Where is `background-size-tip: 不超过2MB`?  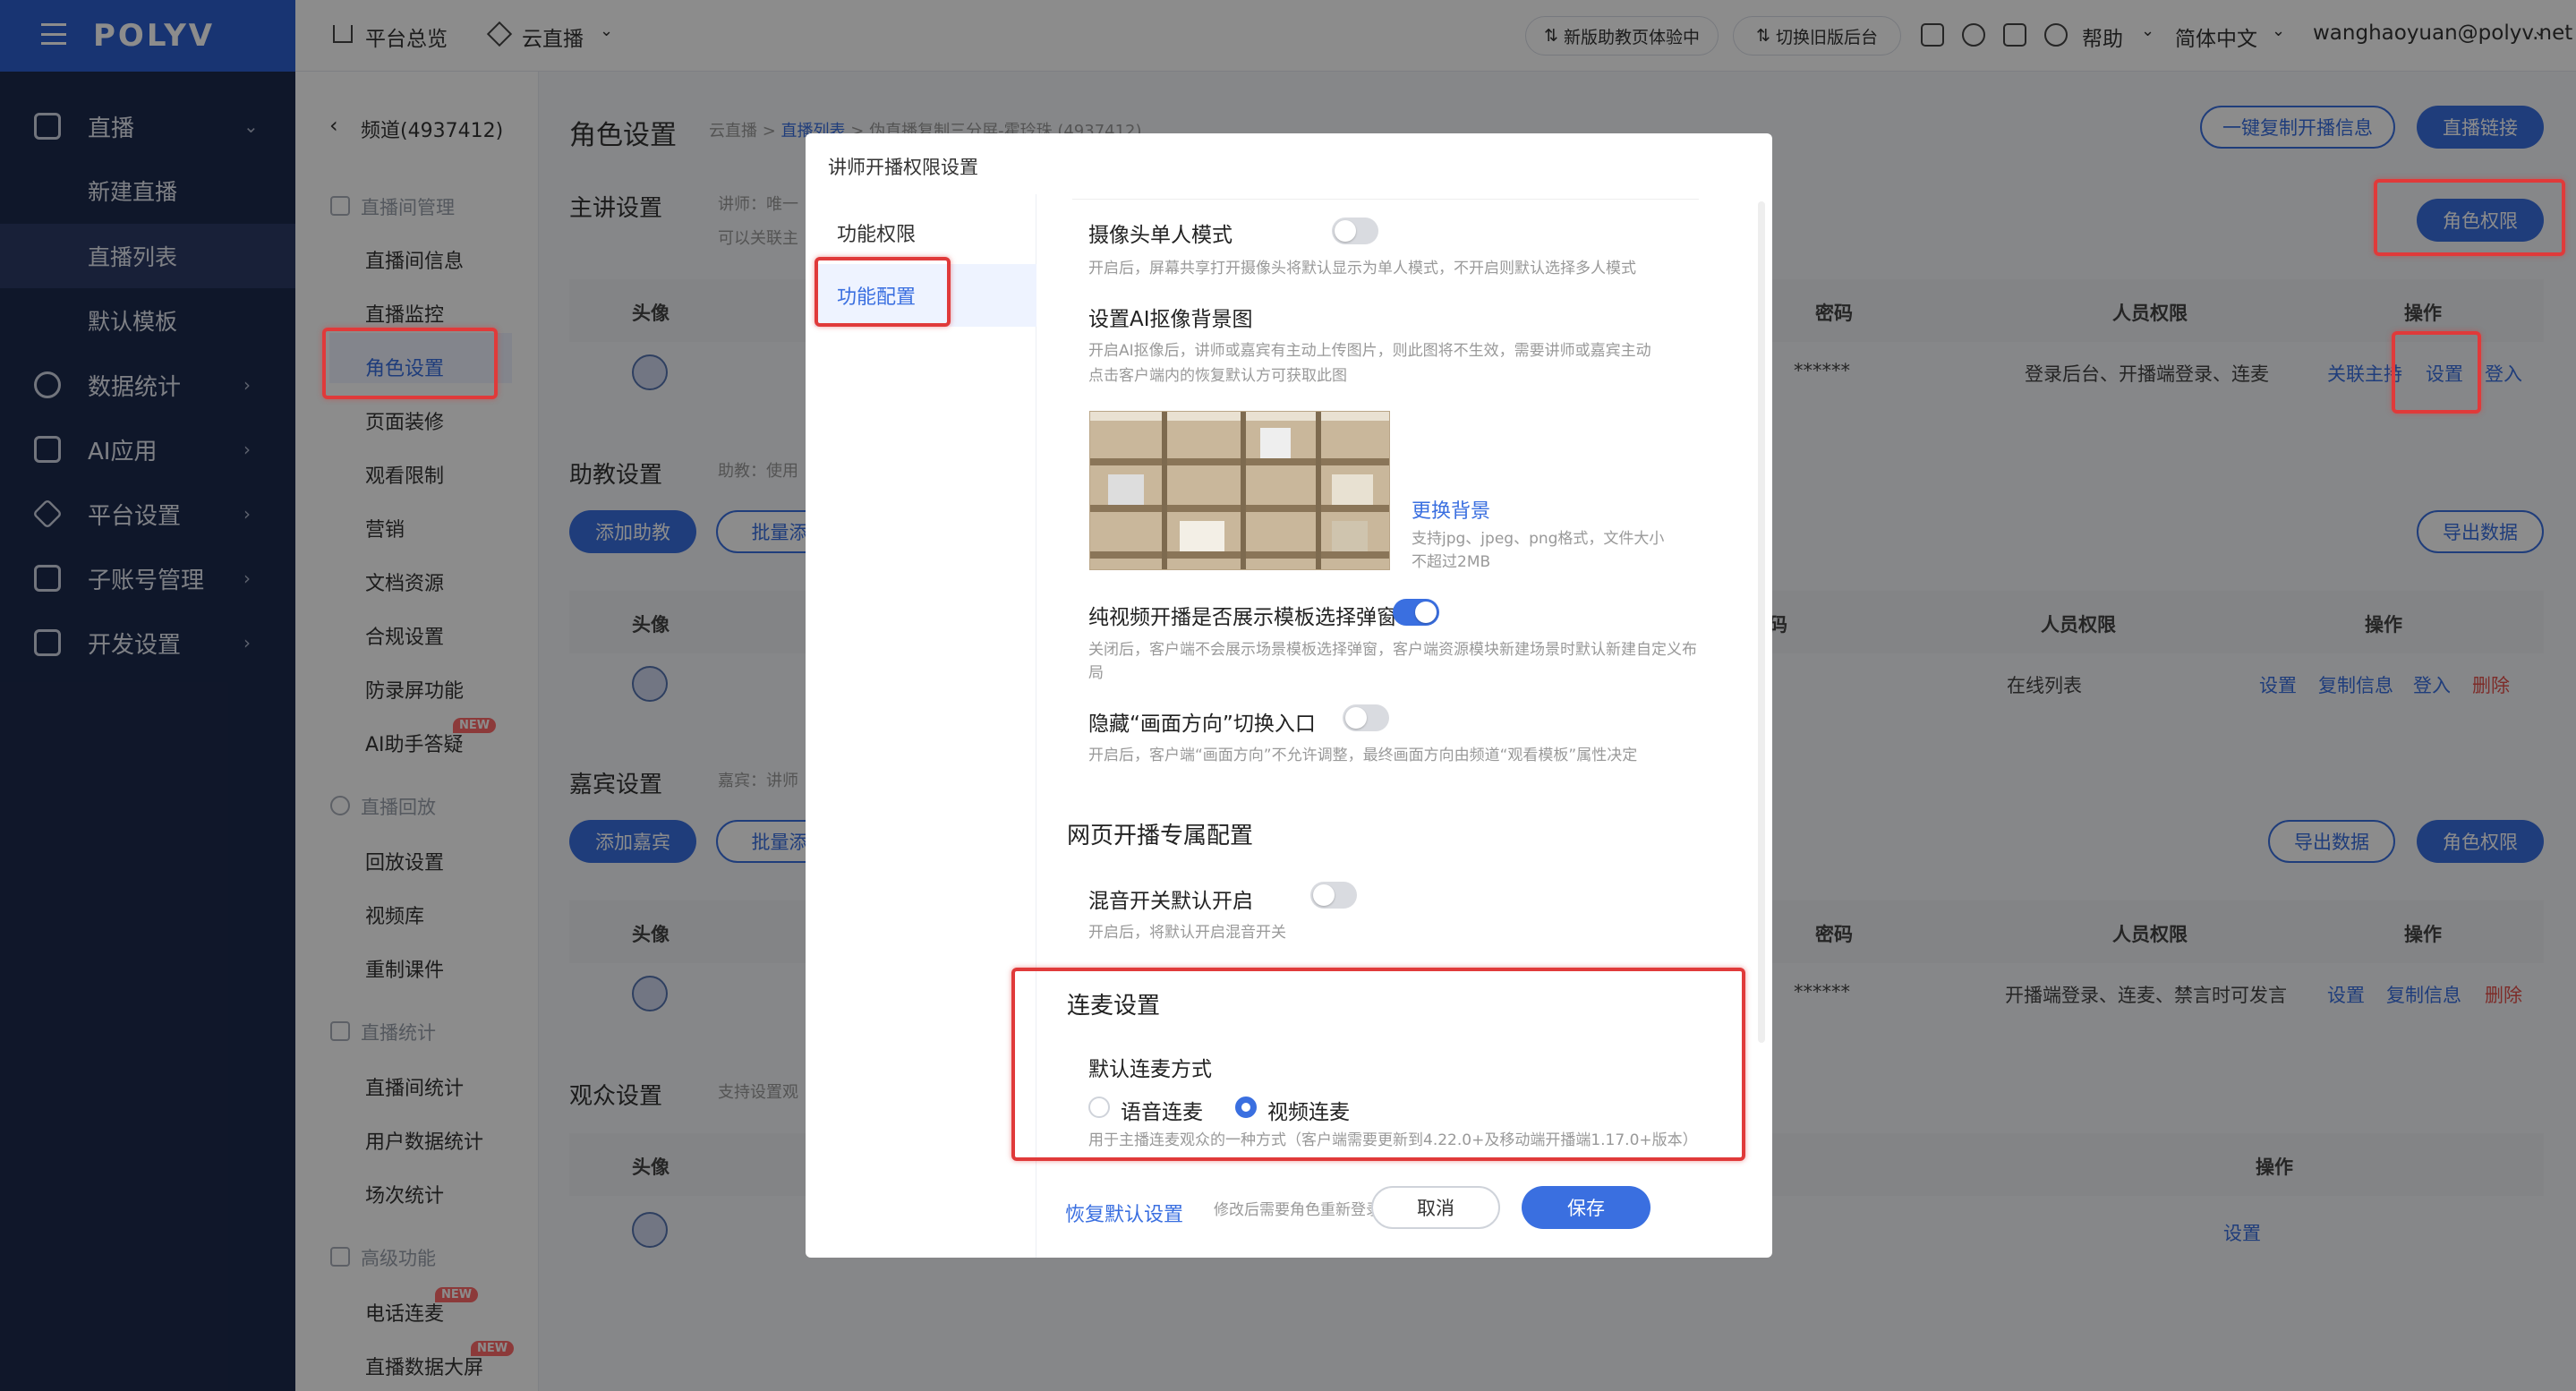 background-size-tip: 不超过2MB is located at coordinates (1451, 562).